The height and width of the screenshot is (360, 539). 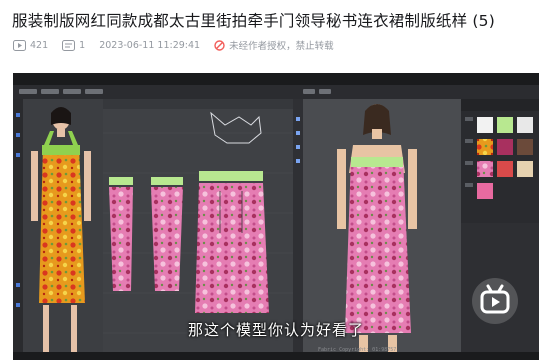 What do you see at coordinates (281, 46) in the screenshot?
I see `copyright-text: 未经作者授权，禁止转载` at bounding box center [281, 46].